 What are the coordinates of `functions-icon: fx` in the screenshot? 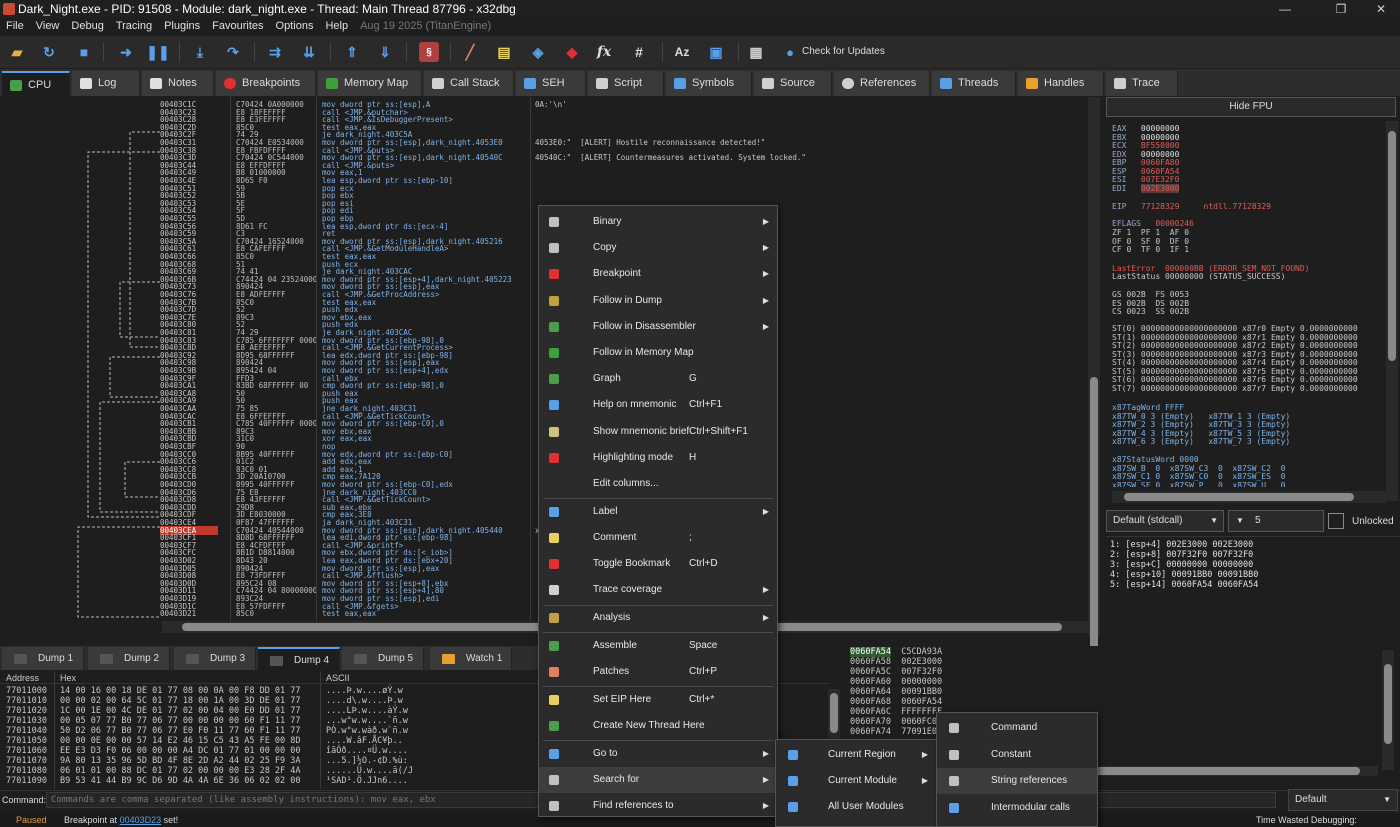 It's located at (604, 52).